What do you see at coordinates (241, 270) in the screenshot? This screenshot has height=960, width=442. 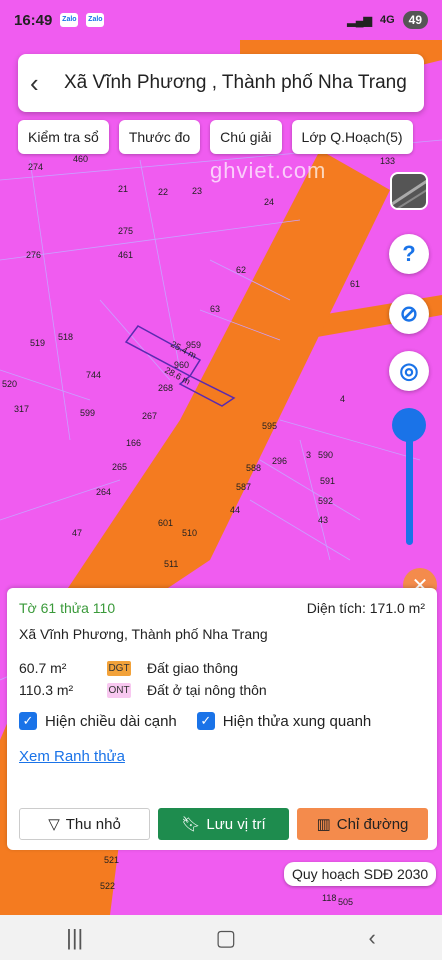 I see `map-label: 62` at bounding box center [241, 270].